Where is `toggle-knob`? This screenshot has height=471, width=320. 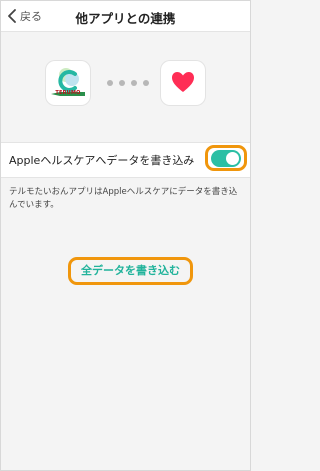
toggle-knob is located at coordinates (232, 158).